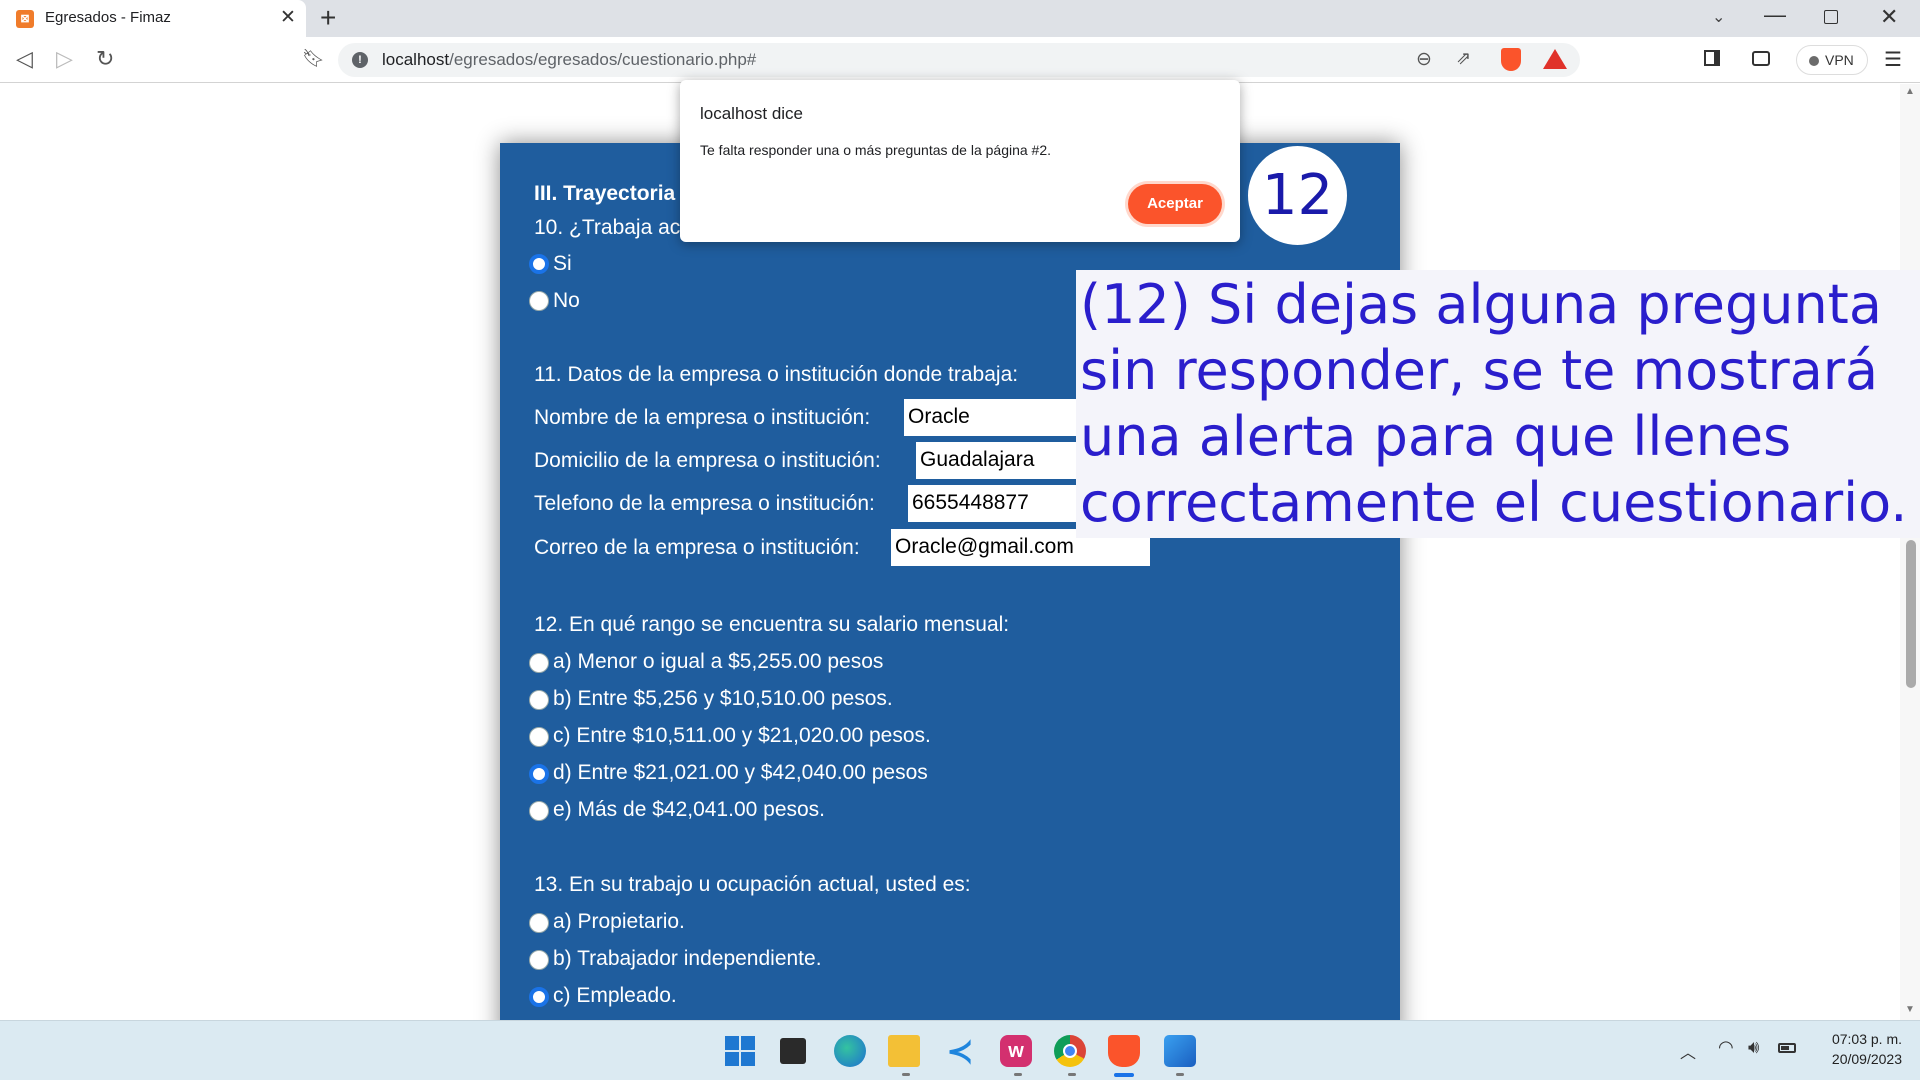 The image size is (1920, 1080). I want to click on q13-radio-c, so click(539, 997).